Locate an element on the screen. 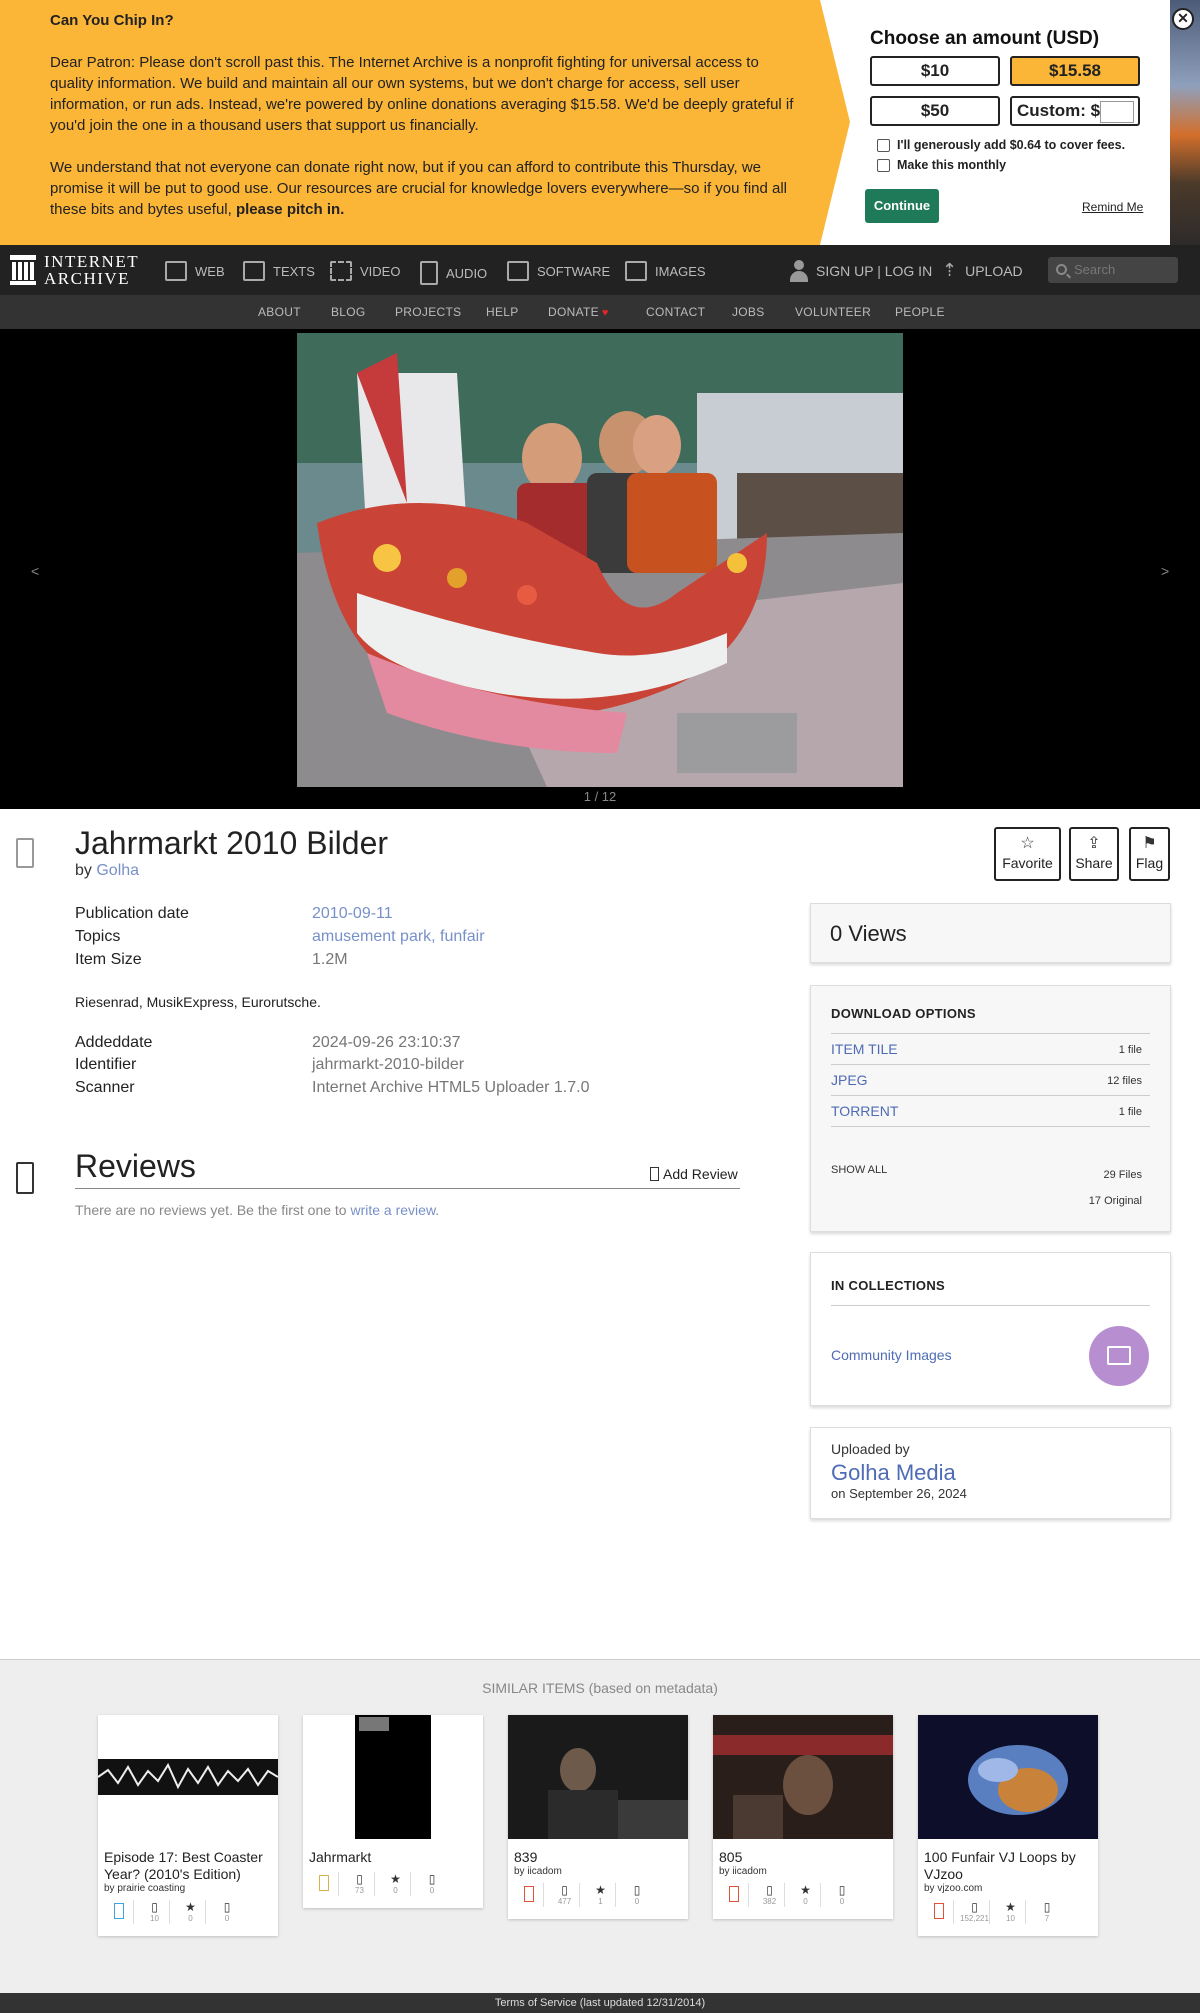  write-review-link: write a review is located at coordinates (392, 1210).